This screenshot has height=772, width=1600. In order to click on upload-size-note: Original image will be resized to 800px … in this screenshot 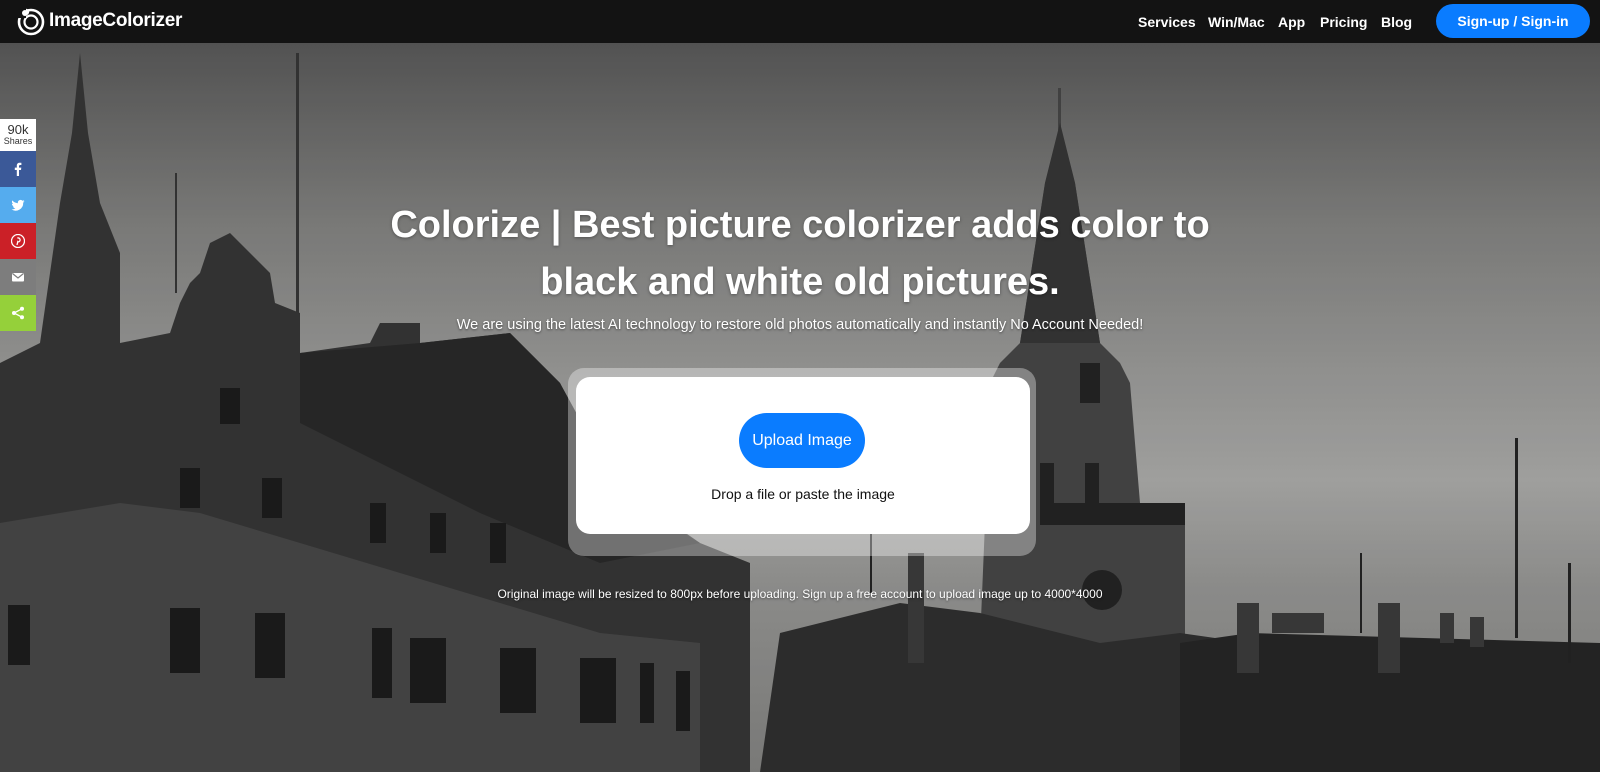, I will do `click(800, 594)`.